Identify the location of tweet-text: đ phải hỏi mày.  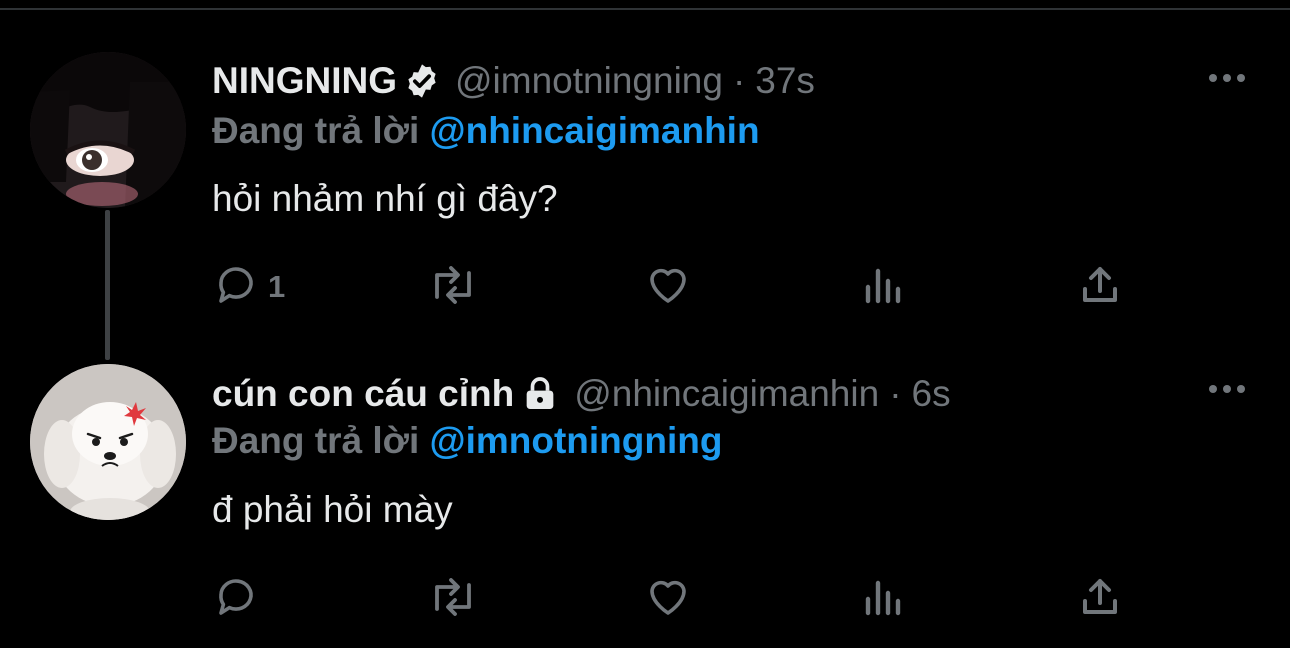
(332, 509).